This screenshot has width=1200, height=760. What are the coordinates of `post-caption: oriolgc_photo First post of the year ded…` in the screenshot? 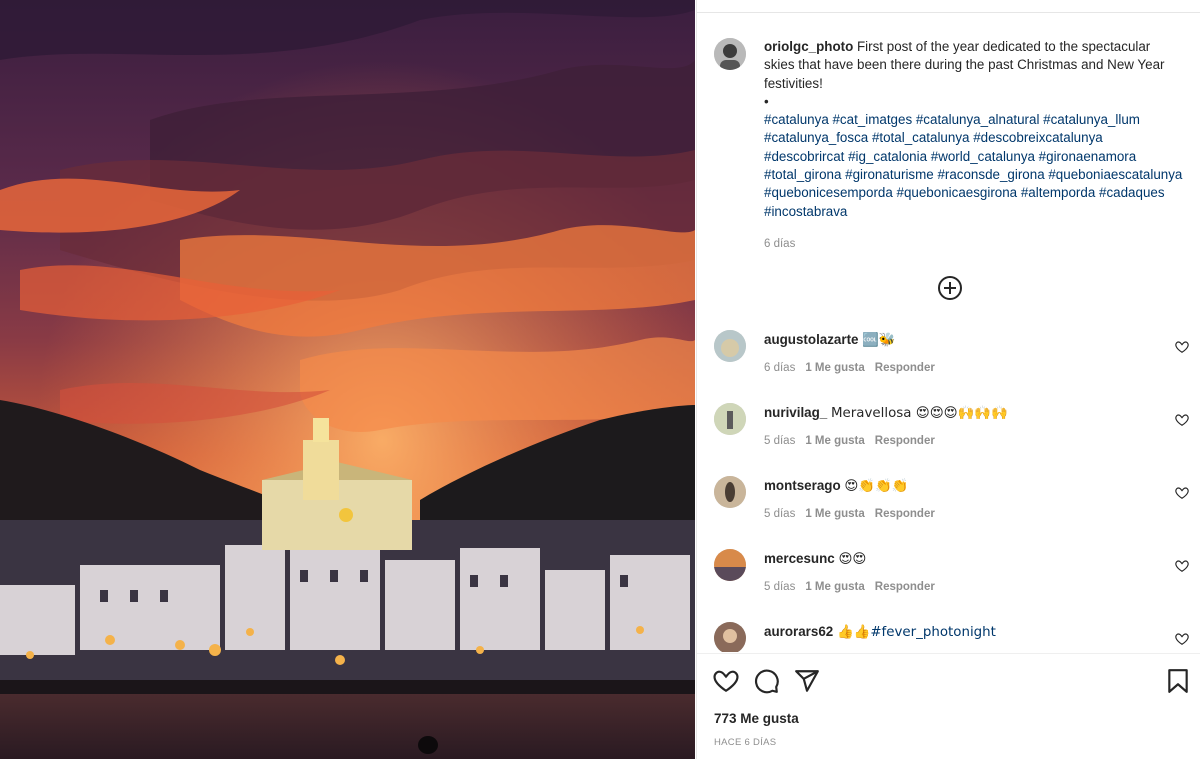 It's located at (974, 145).